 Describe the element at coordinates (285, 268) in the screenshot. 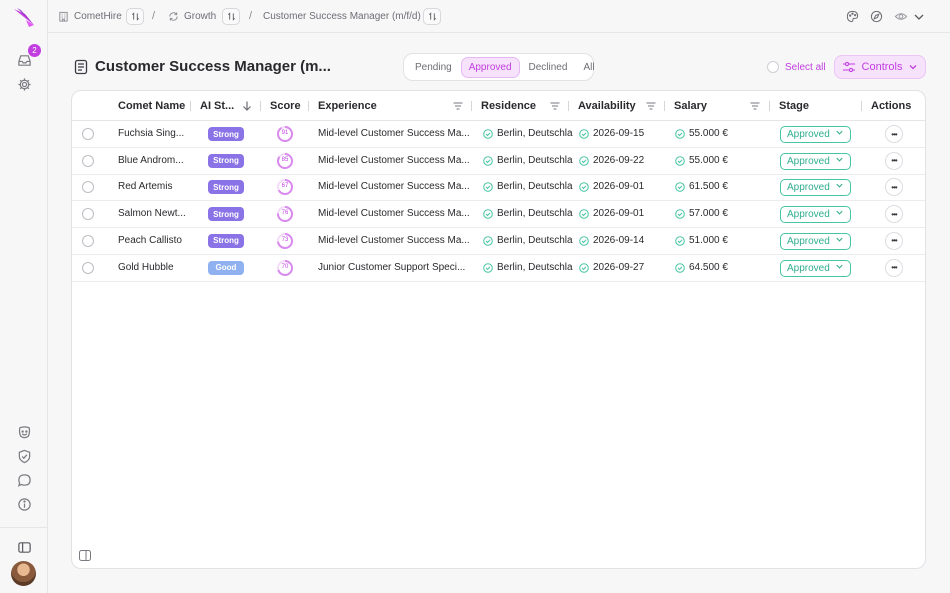

I see `score-ring: 70` at that location.